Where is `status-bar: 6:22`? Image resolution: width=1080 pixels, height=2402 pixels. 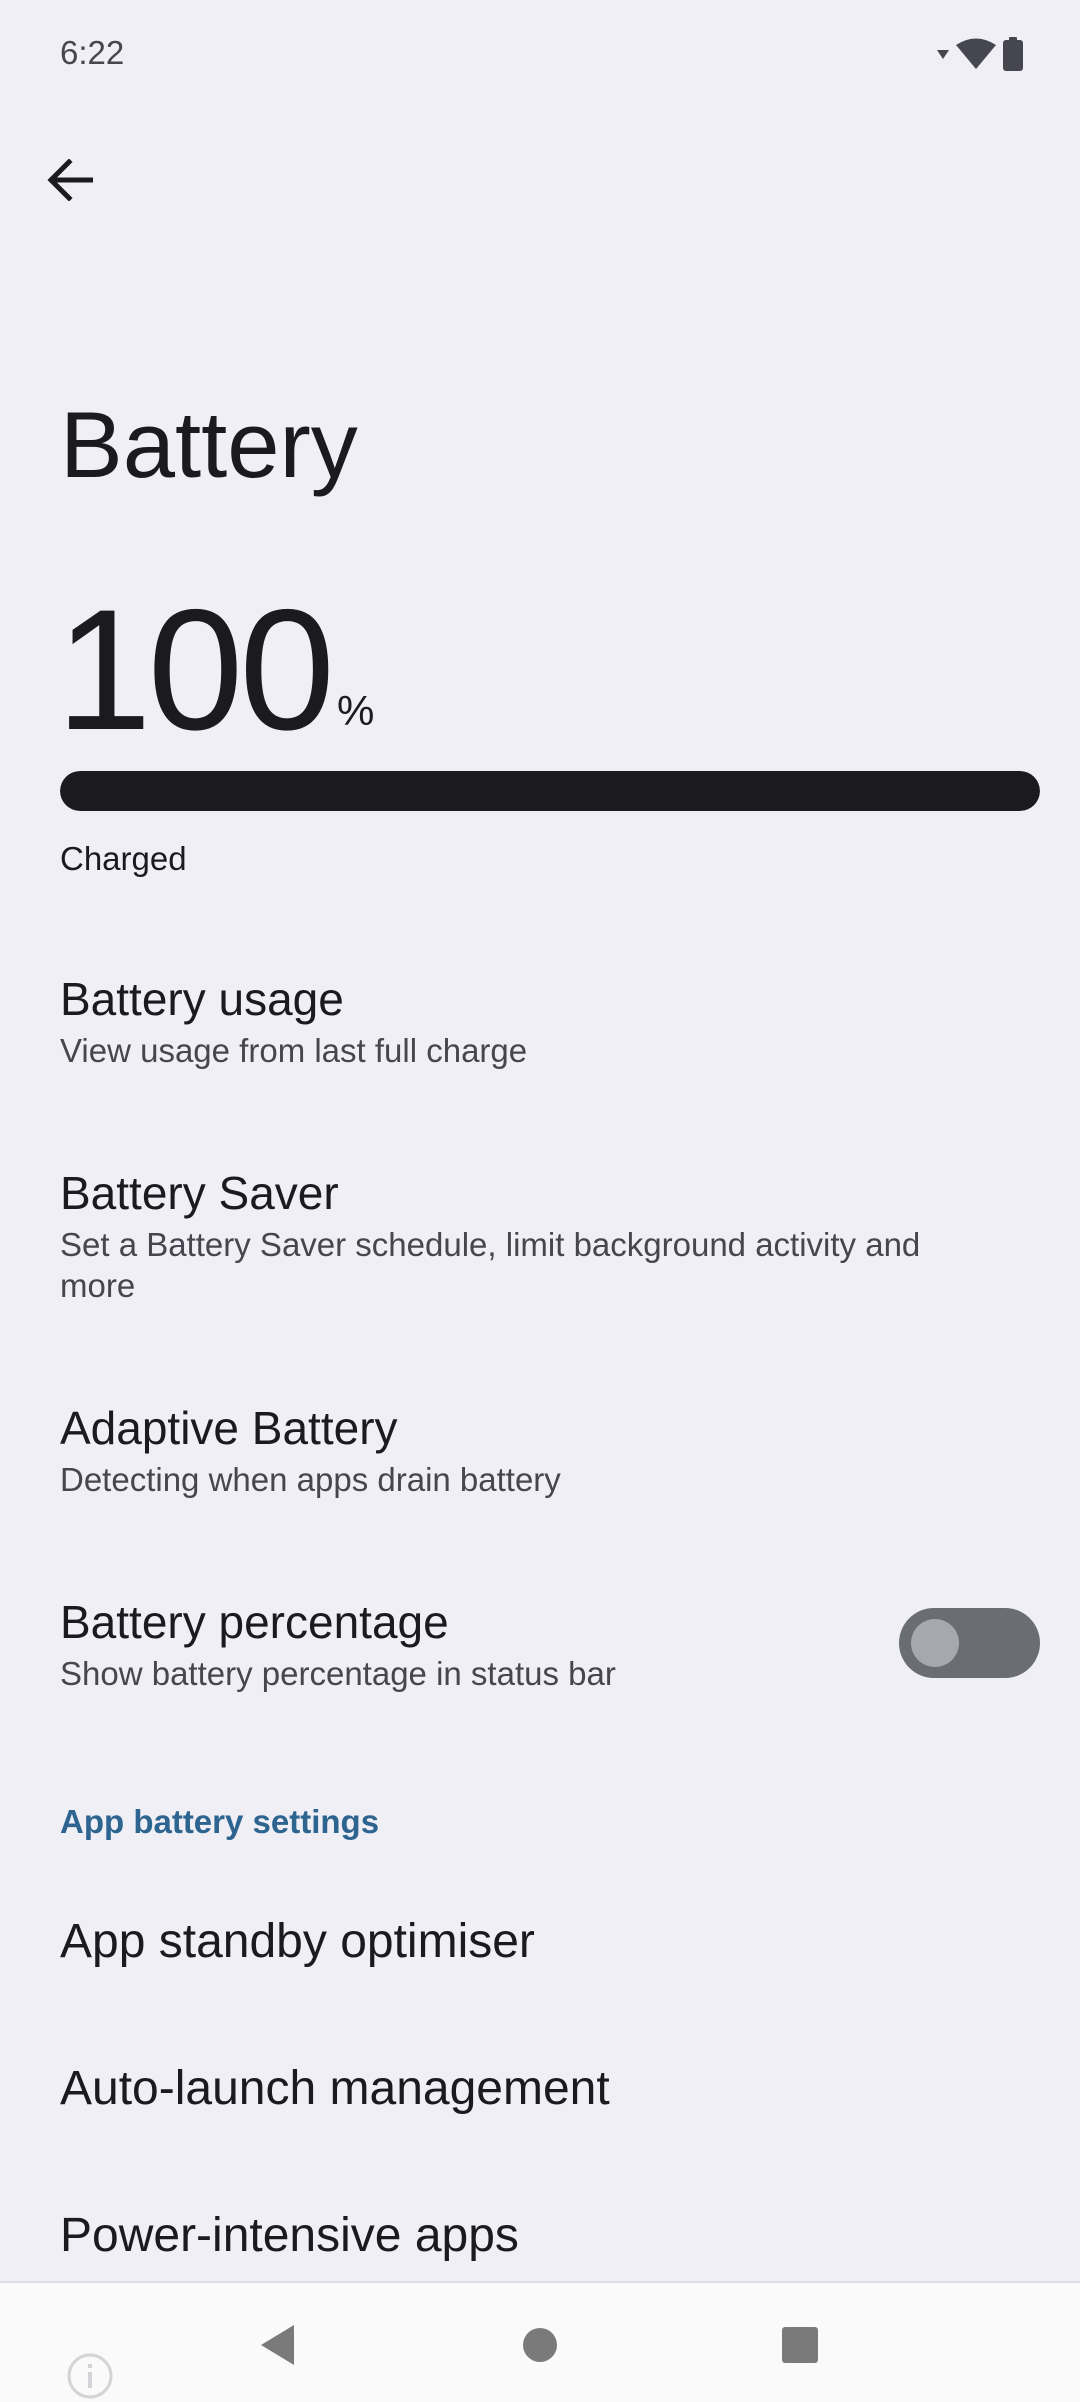
status-bar: 6:22 is located at coordinates (540, 55).